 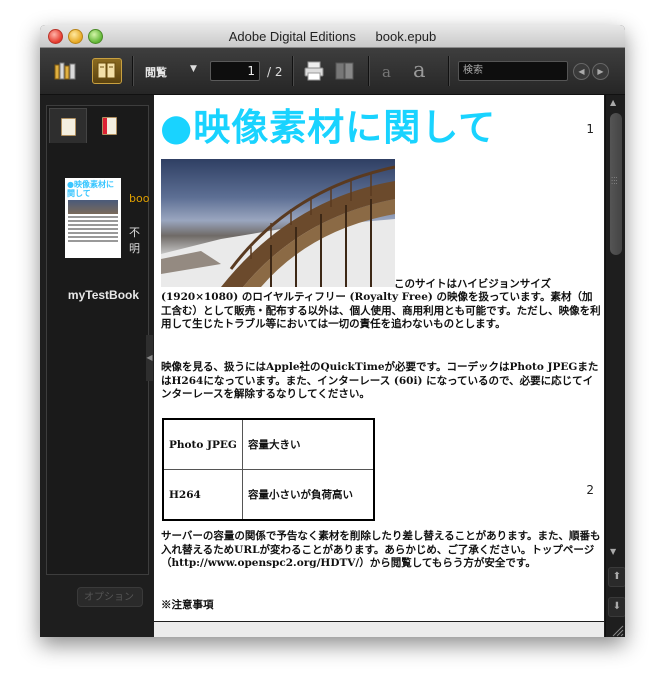 What do you see at coordinates (308, 444) in the screenshot?
I see `table-cell-note: 容量大きい` at bounding box center [308, 444].